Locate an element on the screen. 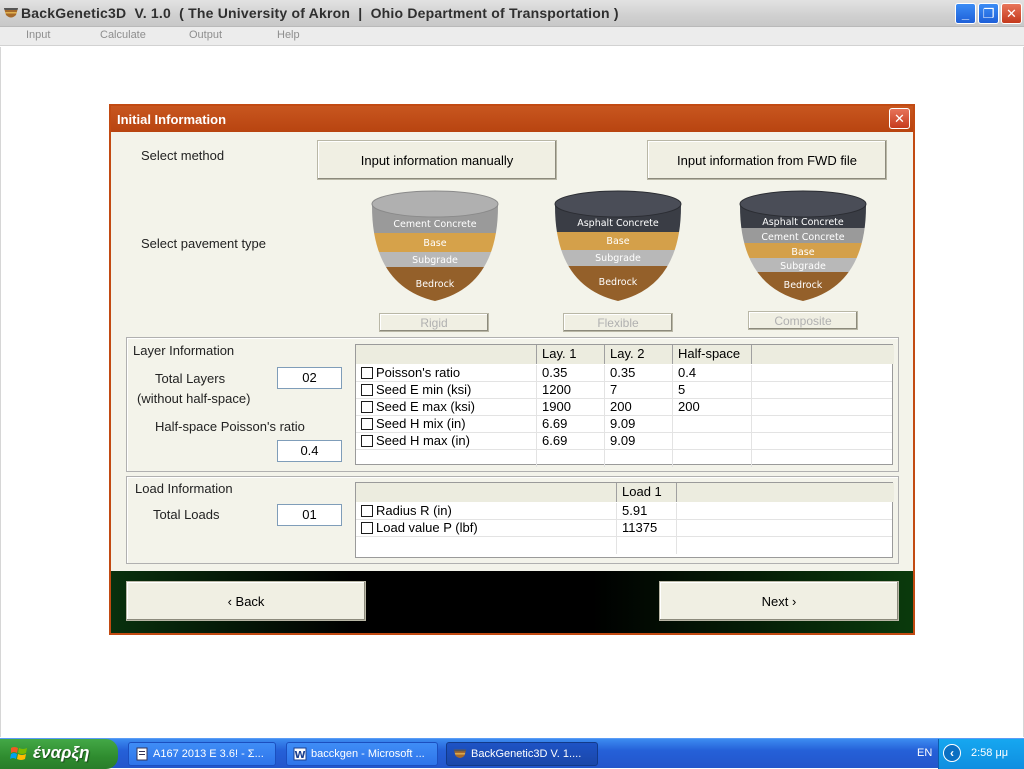  load-grid-header: Load 1 is located at coordinates (625, 492).